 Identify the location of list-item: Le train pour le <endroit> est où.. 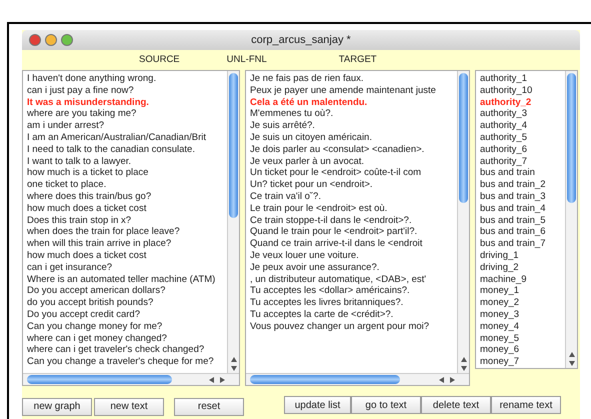
(353, 208).